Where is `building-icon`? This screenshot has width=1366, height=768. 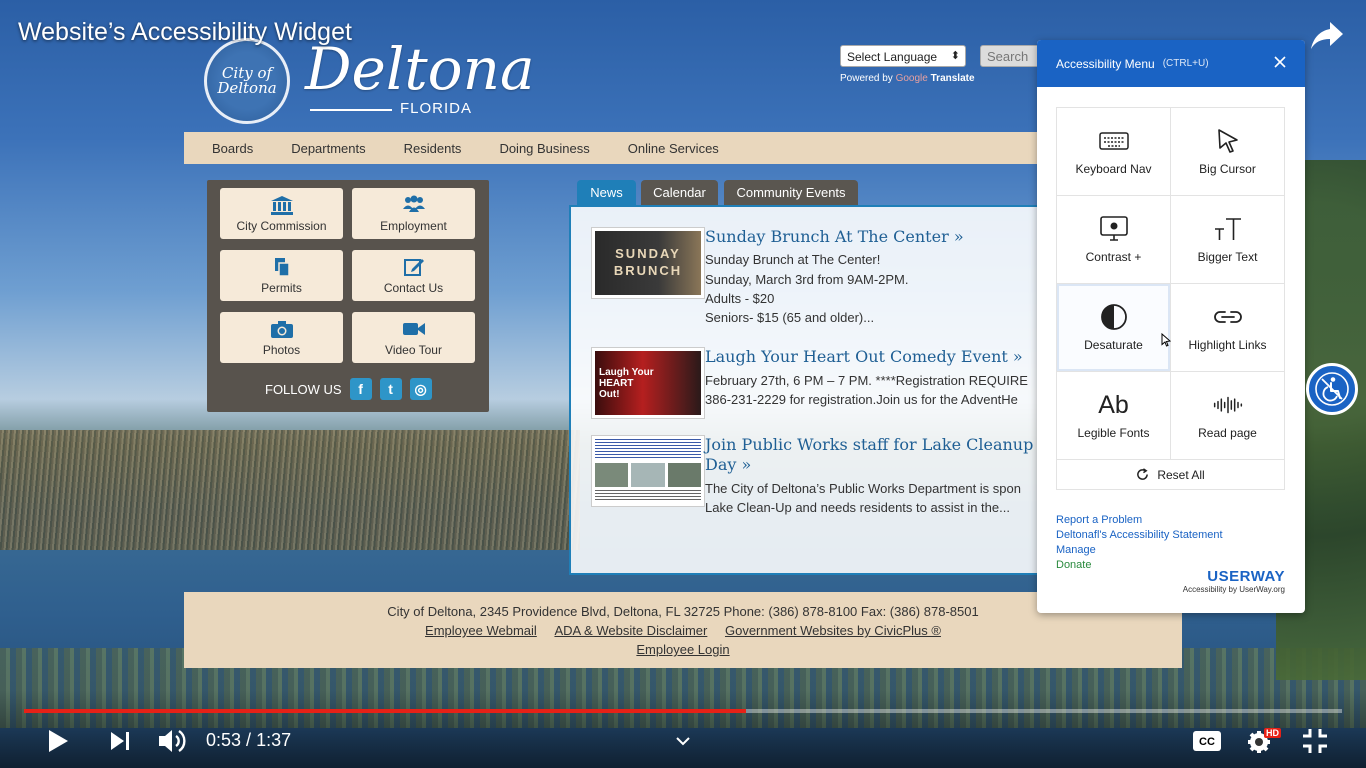 building-icon is located at coordinates (281, 205).